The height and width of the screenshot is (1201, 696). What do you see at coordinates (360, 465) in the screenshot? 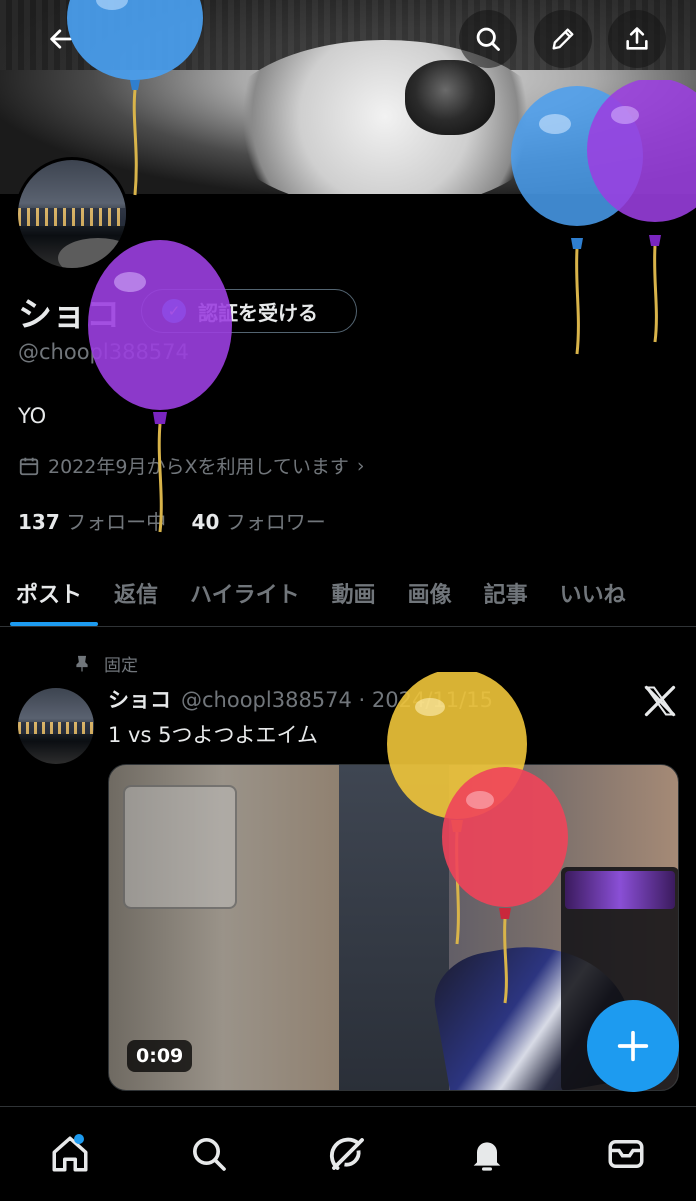
I see `chevron-right-icon: ›` at bounding box center [360, 465].